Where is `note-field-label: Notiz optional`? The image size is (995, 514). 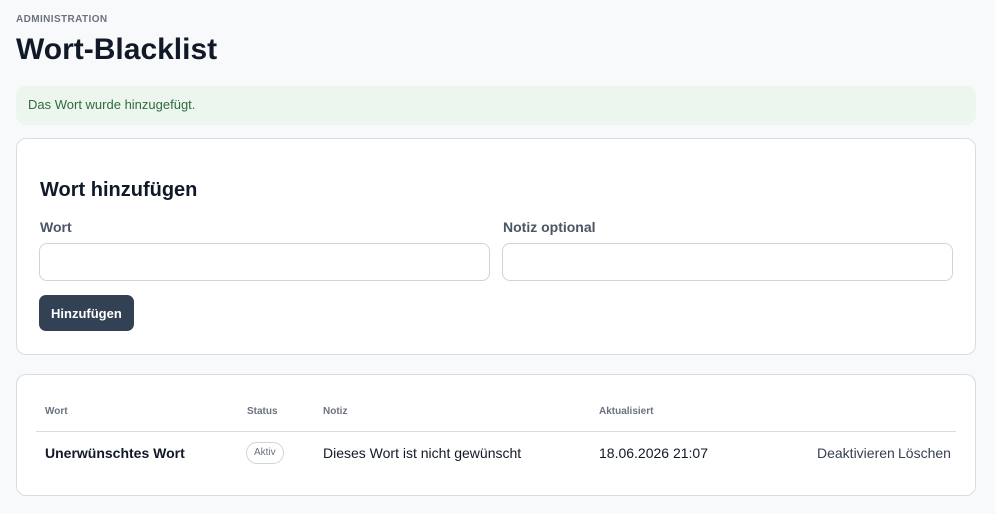 note-field-label: Notiz optional is located at coordinates (549, 227).